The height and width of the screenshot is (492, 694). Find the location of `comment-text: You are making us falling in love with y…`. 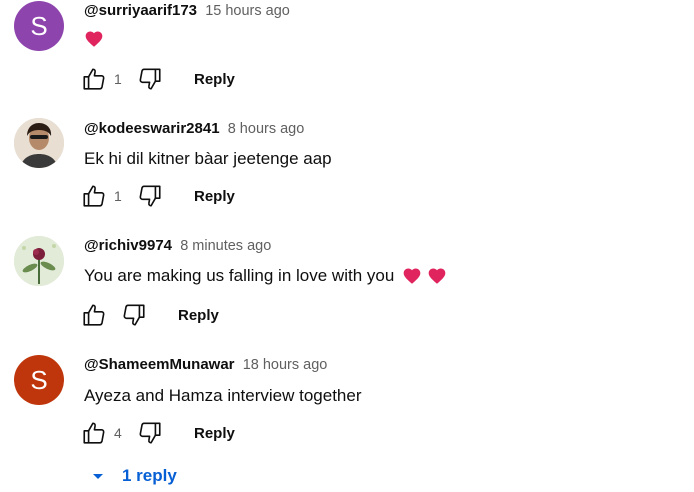

comment-text: You are making us falling in love with y… is located at coordinates (265, 276).